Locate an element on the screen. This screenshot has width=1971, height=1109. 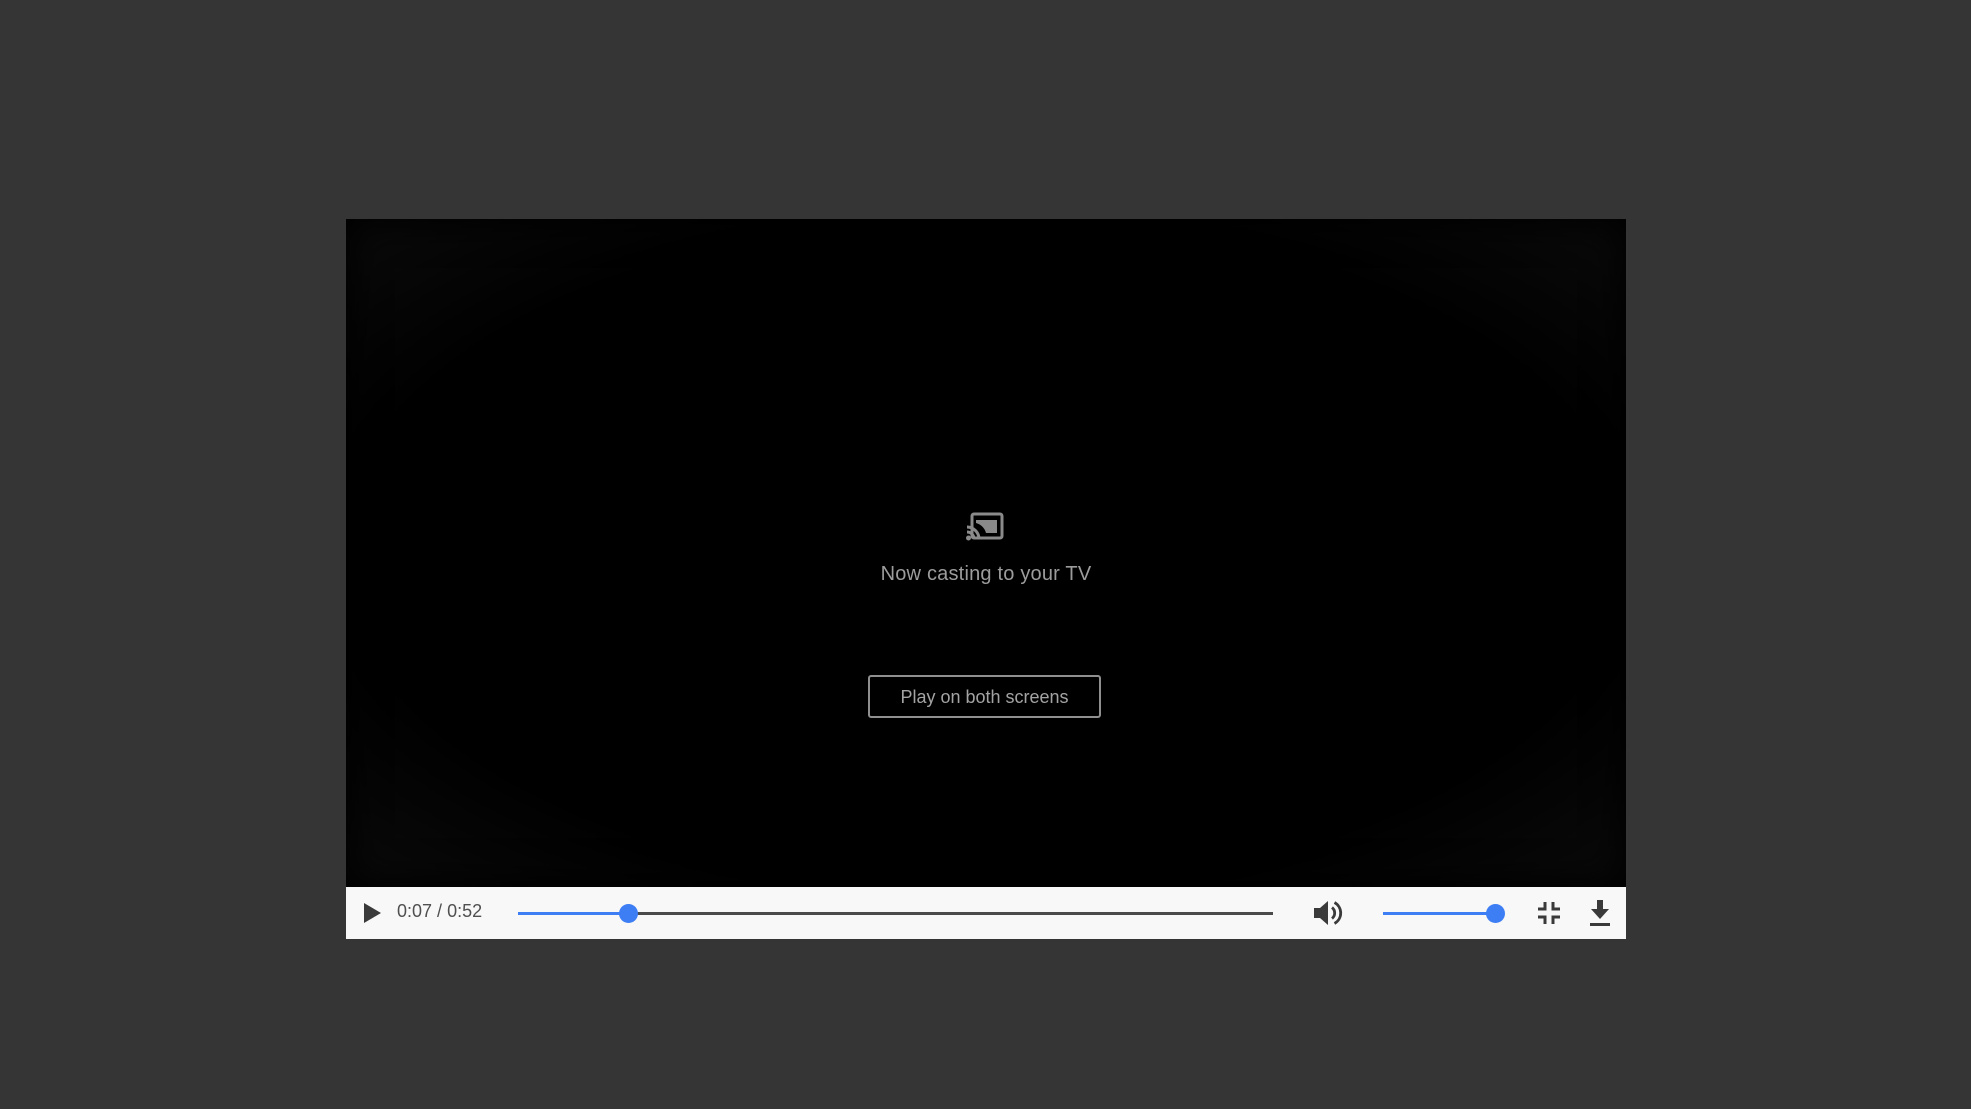
cast-status-message: Now casting to your TV is located at coordinates (986, 574).